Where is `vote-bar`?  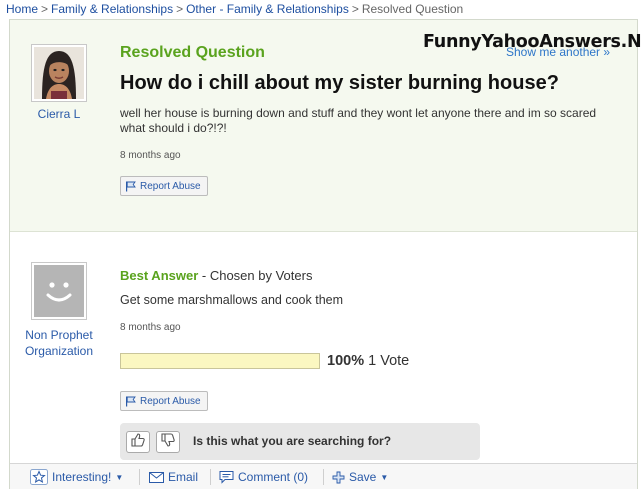 vote-bar is located at coordinates (220, 361).